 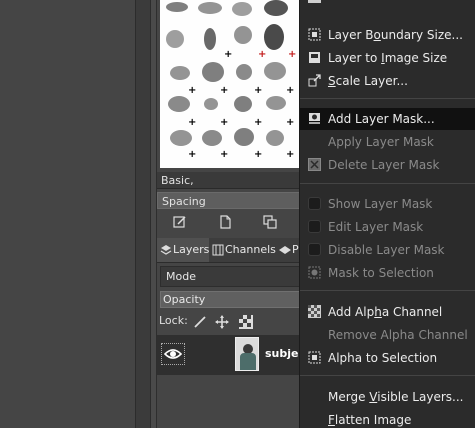 I want to click on brush-grid: + + + + + + + + + + + + + + +, so click(x=230, y=84).